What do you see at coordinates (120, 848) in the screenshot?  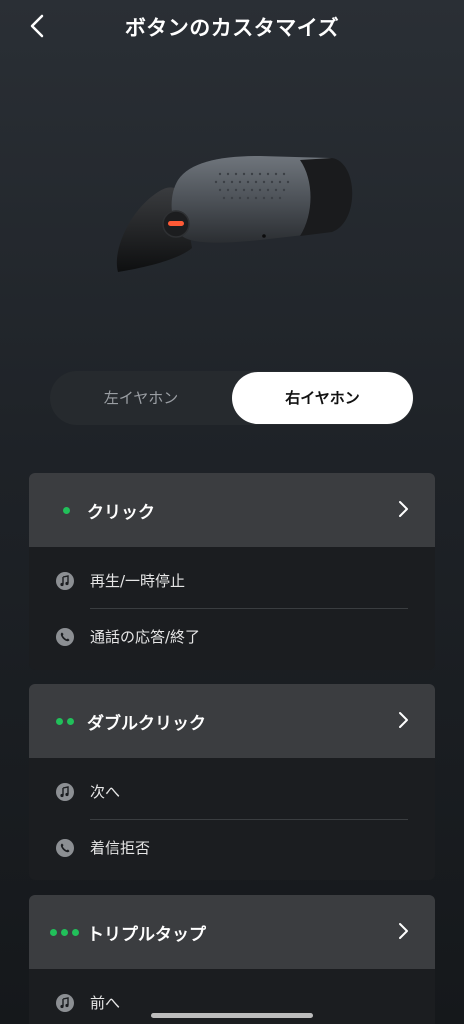 I see `item-label: 着信拒否` at bounding box center [120, 848].